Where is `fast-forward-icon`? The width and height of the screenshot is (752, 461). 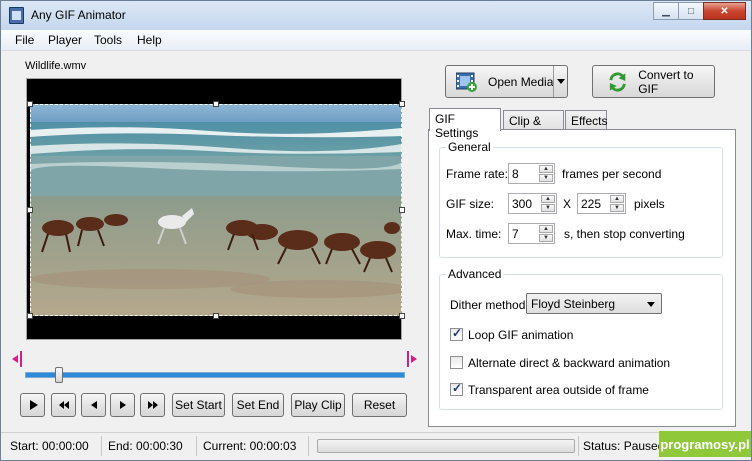 fast-forward-icon is located at coordinates (152, 405).